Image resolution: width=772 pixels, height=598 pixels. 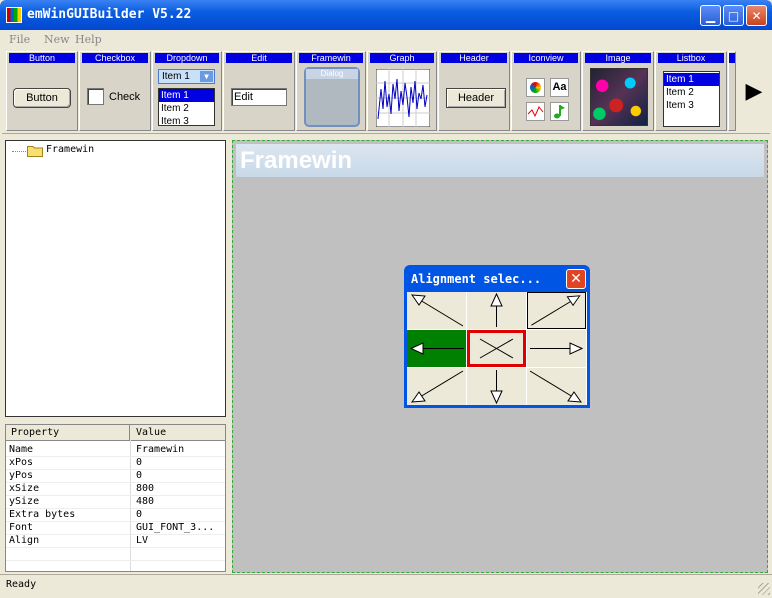 I want to click on arrow-right-icon: ▶, so click(x=754, y=91).